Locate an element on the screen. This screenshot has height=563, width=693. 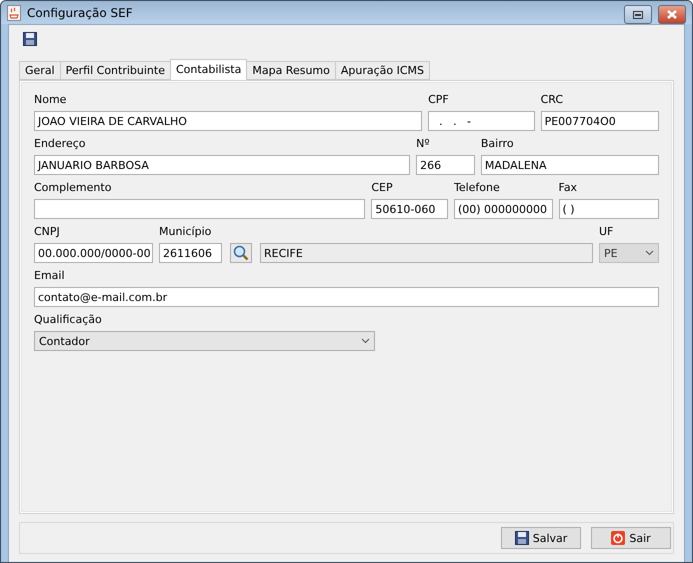
close-icon is located at coordinates (672, 14).